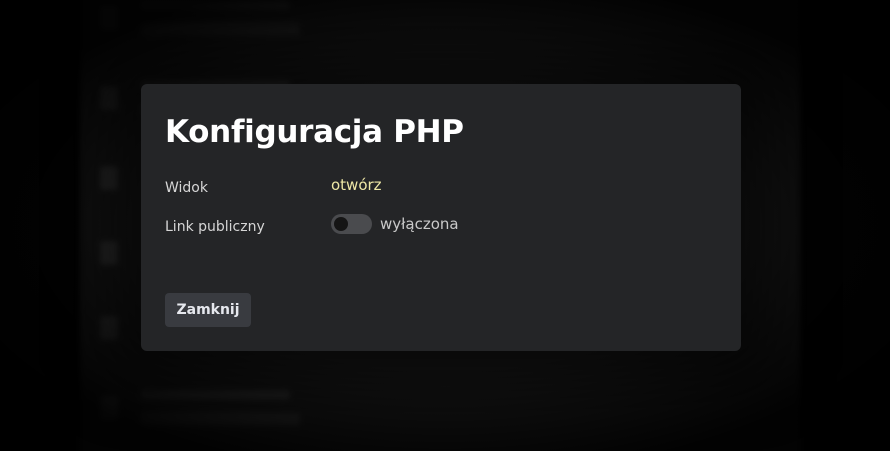 The width and height of the screenshot is (890, 451). I want to click on dialog-title: Konfiguracja PHP, so click(314, 132).